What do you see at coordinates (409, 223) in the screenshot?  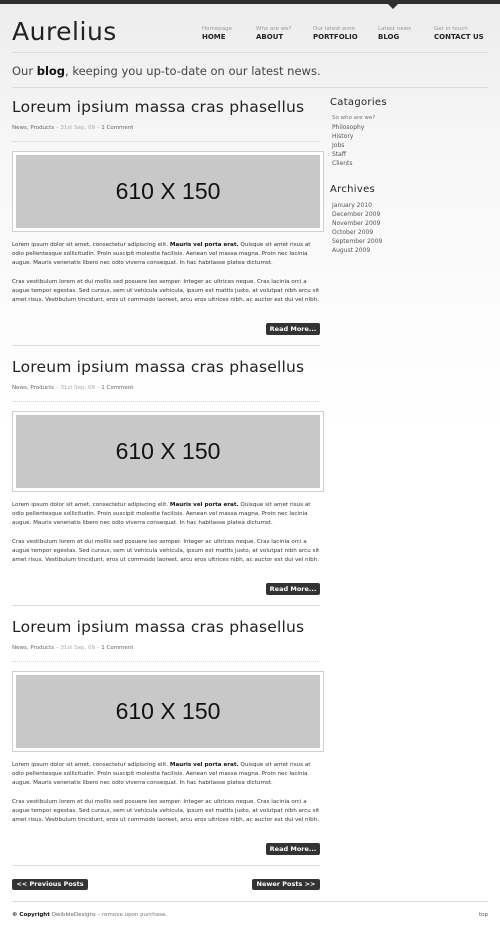 I see `archive-item: November 2009` at bounding box center [409, 223].